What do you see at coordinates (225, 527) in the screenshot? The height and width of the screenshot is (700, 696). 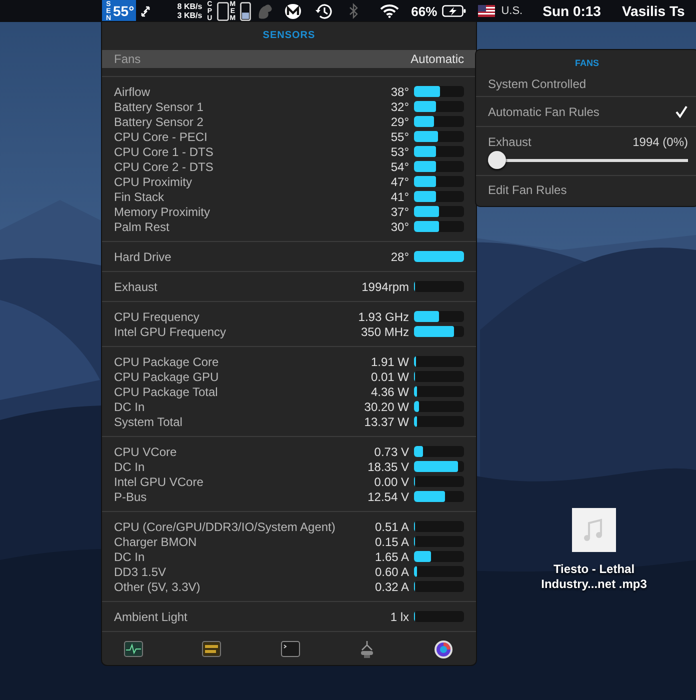 I see `sensor-name: CPU (Core/GPU/DDR3/IO/System Agent)` at bounding box center [225, 527].